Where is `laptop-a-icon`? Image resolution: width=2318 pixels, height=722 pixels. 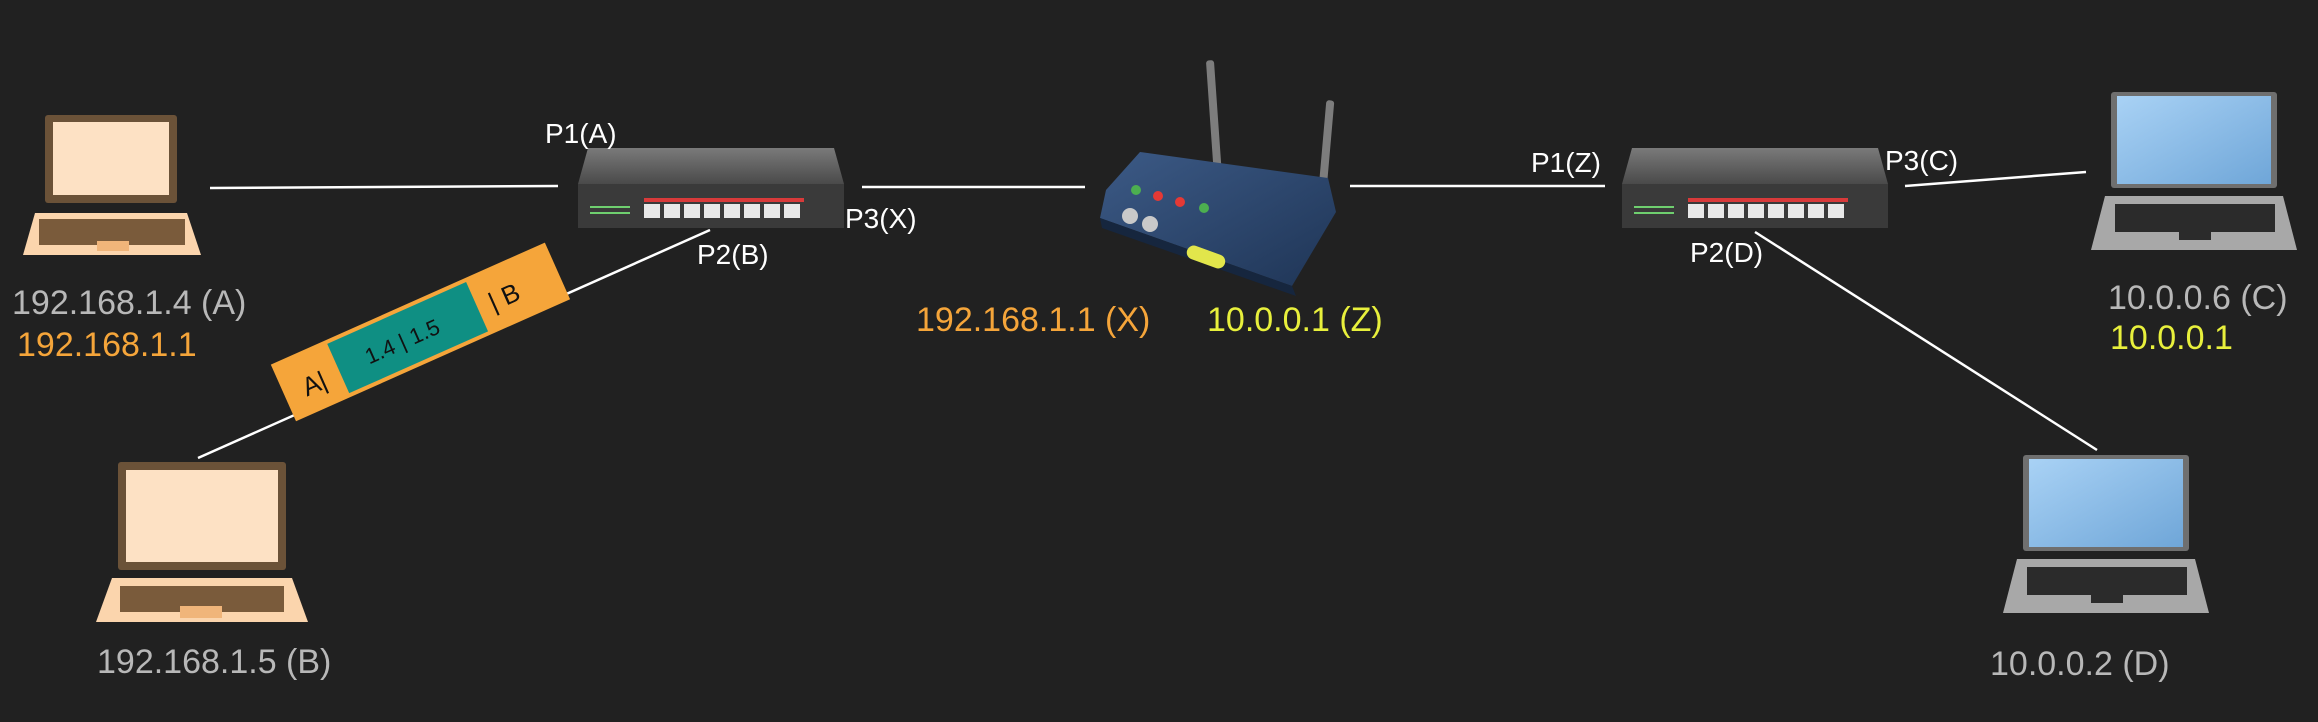 laptop-a-icon is located at coordinates (112, 185).